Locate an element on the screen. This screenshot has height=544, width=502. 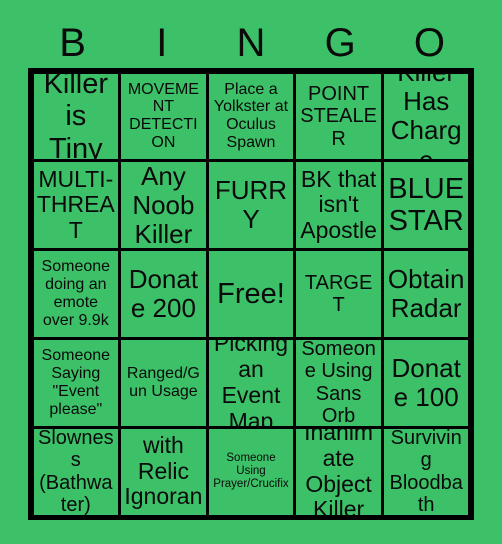
bingo-cell: Surviving Bloodbath is located at coordinates (426, 471).